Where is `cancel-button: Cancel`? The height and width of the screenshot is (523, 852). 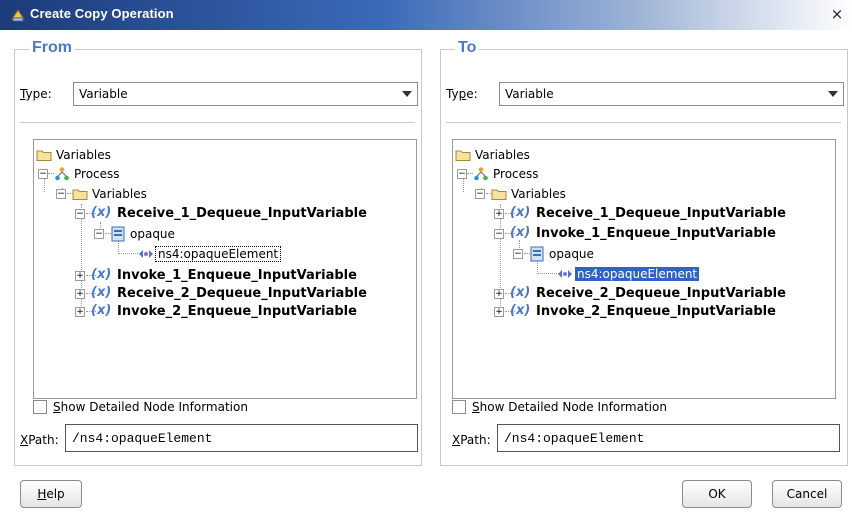 cancel-button: Cancel is located at coordinates (807, 494).